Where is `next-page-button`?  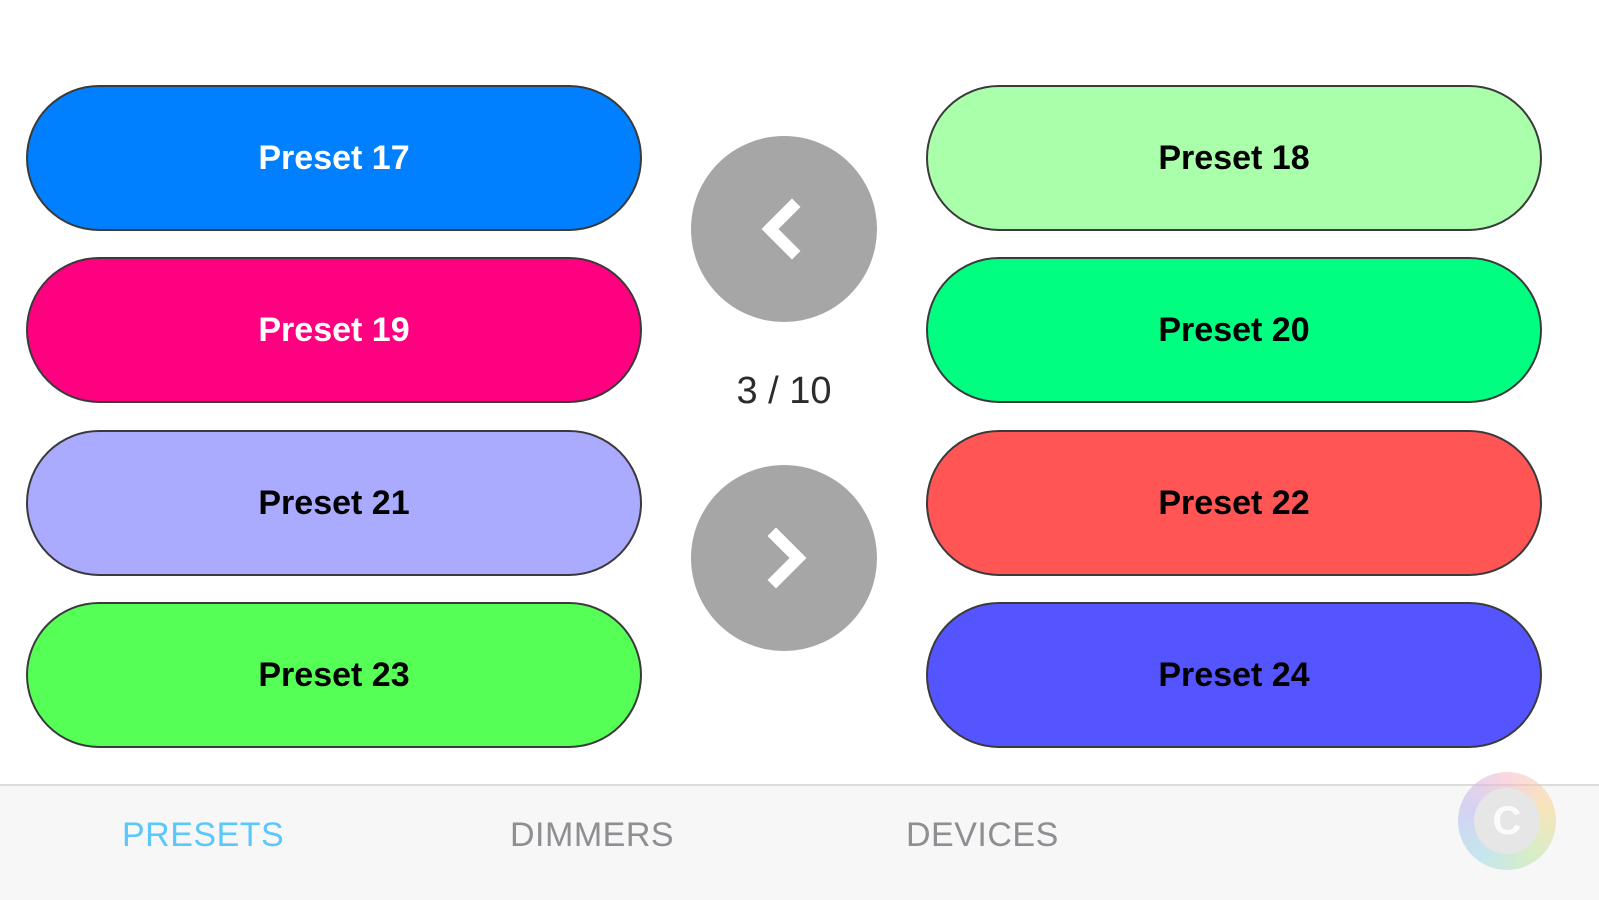 next-page-button is located at coordinates (784, 558).